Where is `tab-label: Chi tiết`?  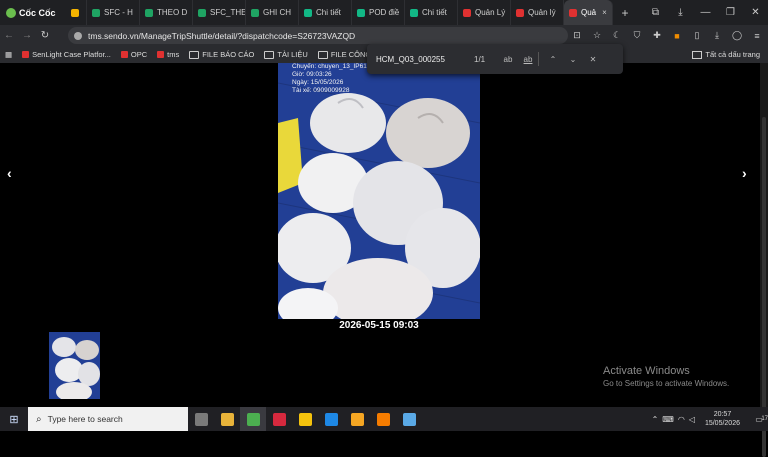
tab-label: Chi tiết is located at coordinates (328, 12).